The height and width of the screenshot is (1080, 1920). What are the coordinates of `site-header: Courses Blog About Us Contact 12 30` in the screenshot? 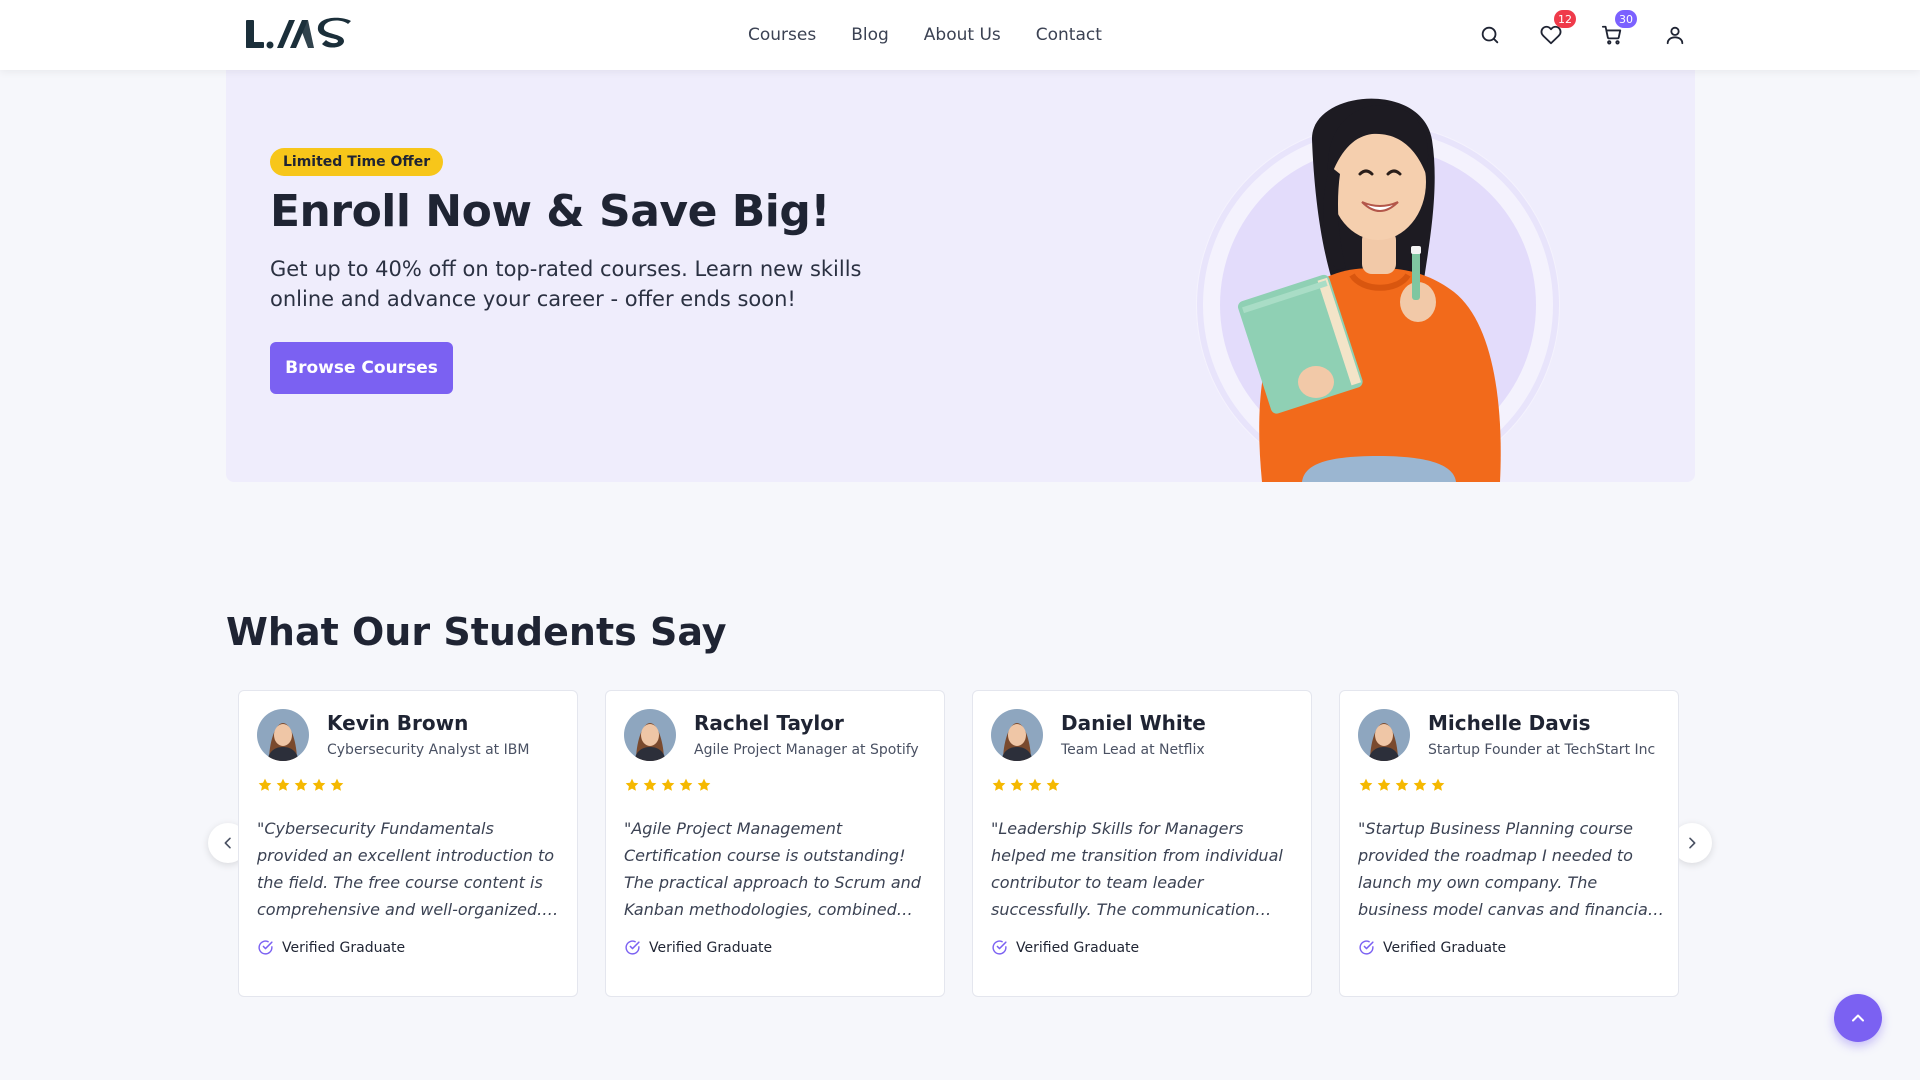 It's located at (960, 35).